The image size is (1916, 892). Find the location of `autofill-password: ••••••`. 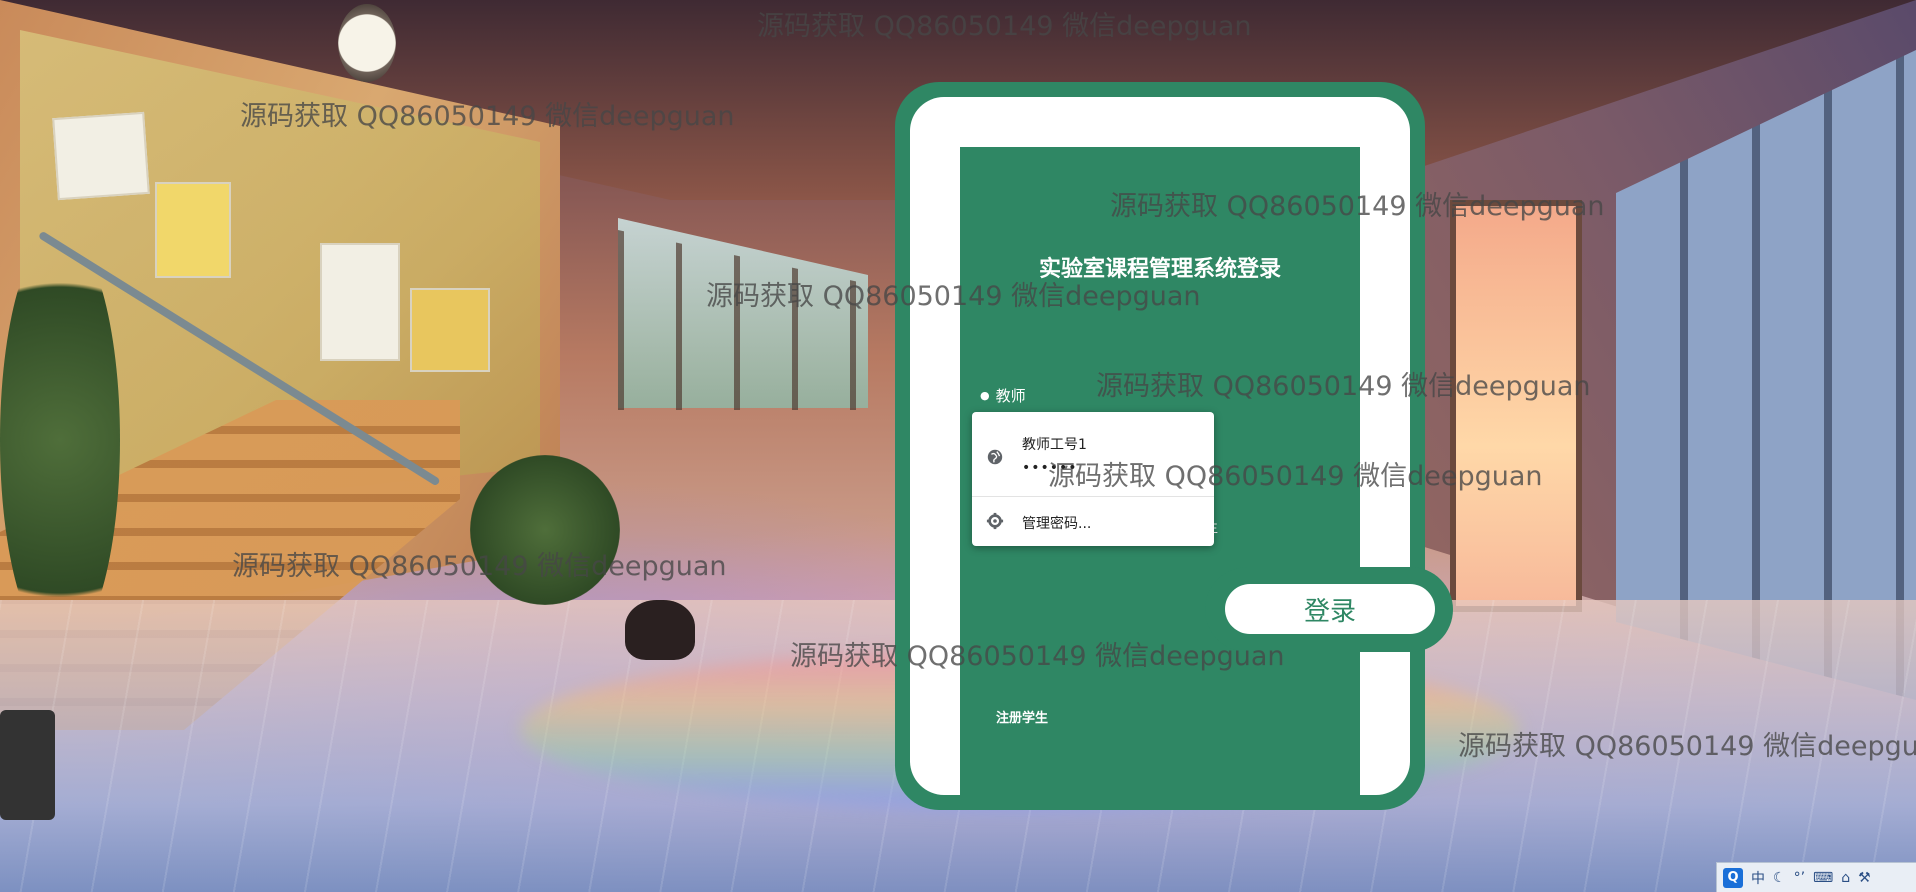

autofill-password: •••••• is located at coordinates (1050, 468).